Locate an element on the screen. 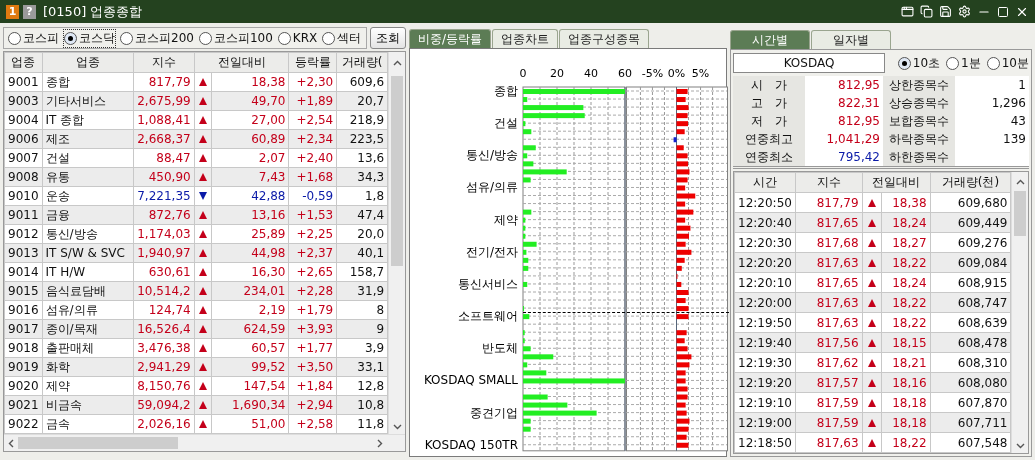  table-cell: 99,52 is located at coordinates (250, 367).